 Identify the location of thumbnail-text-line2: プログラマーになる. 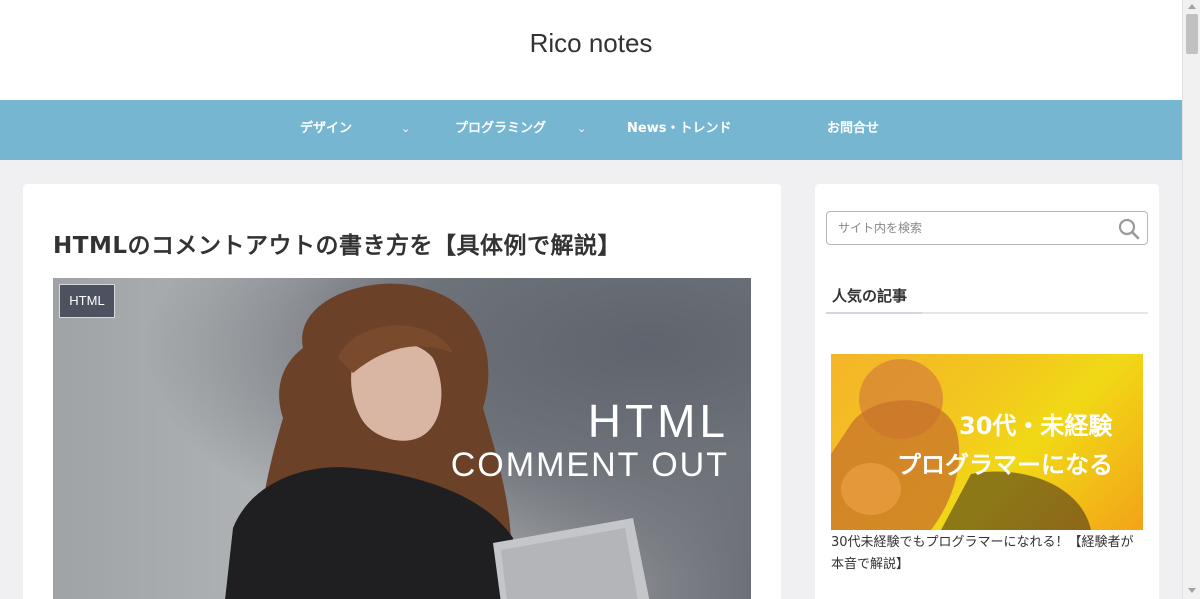
(1005, 465).